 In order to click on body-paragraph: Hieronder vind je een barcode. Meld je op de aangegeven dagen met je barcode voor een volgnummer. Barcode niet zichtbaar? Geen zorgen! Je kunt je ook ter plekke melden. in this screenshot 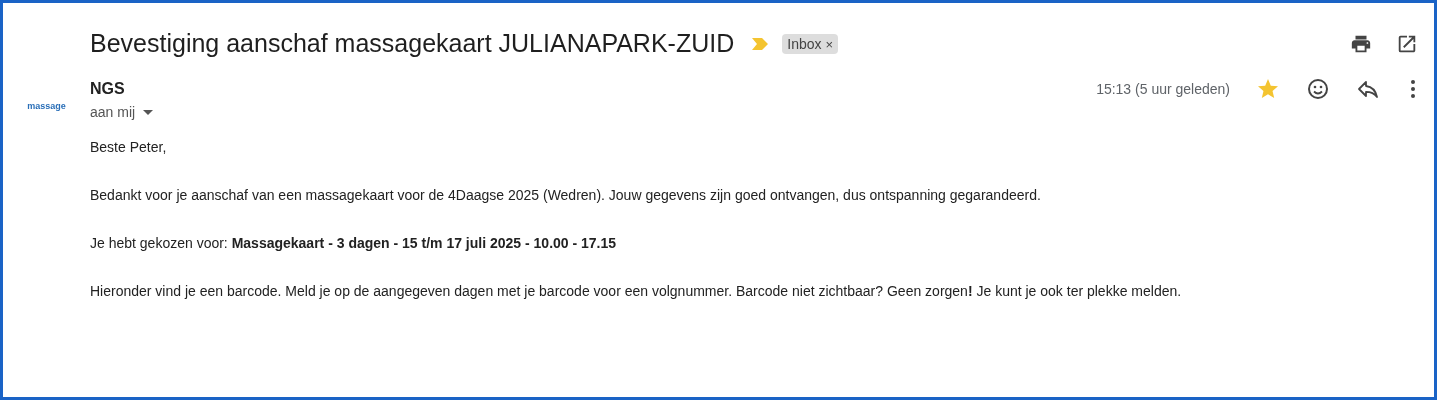, I will do `click(636, 291)`.